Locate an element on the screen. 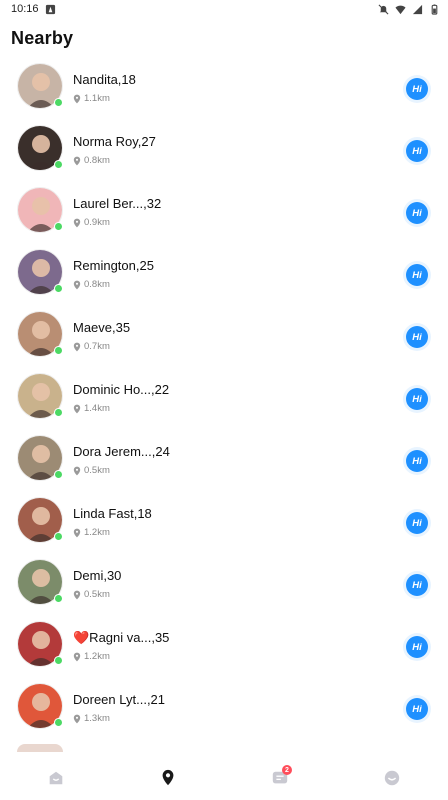 Image resolution: width=448 pixels, height=800 pixels. user-distance: 0.7km is located at coordinates (91, 346).